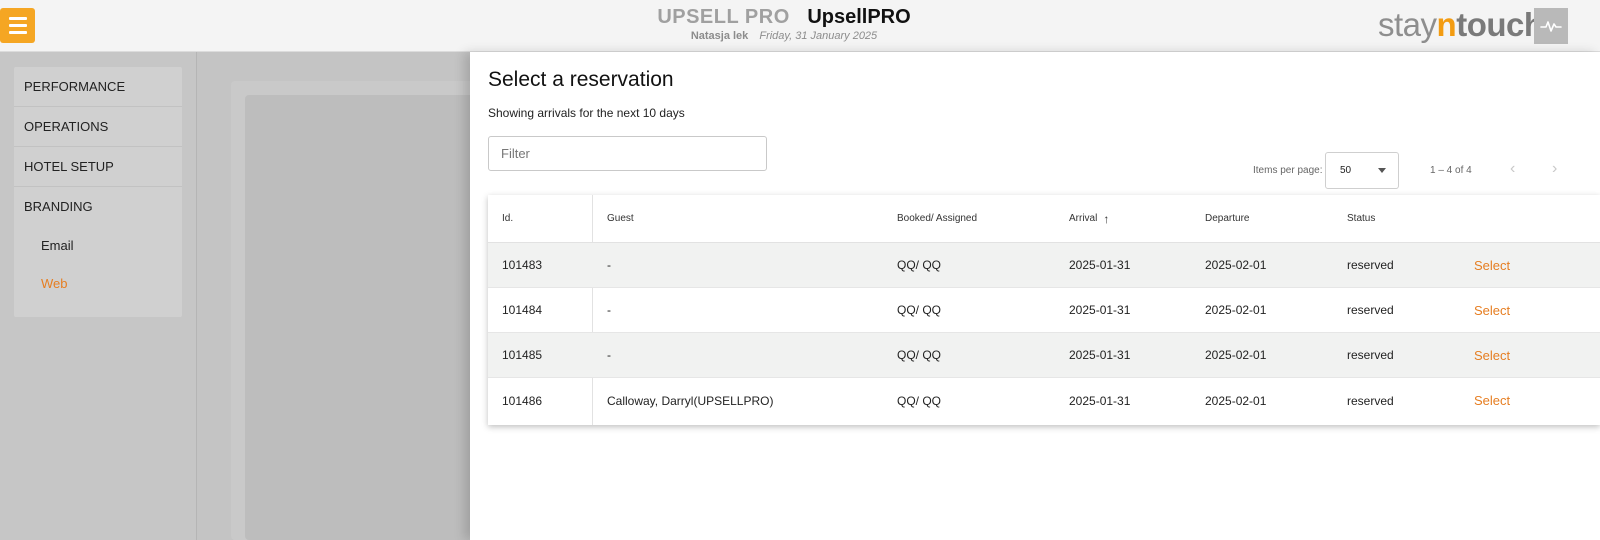 The width and height of the screenshot is (1600, 540). I want to click on sidebar-item-hotel-setup: HOTEL SETUP, so click(98, 167).